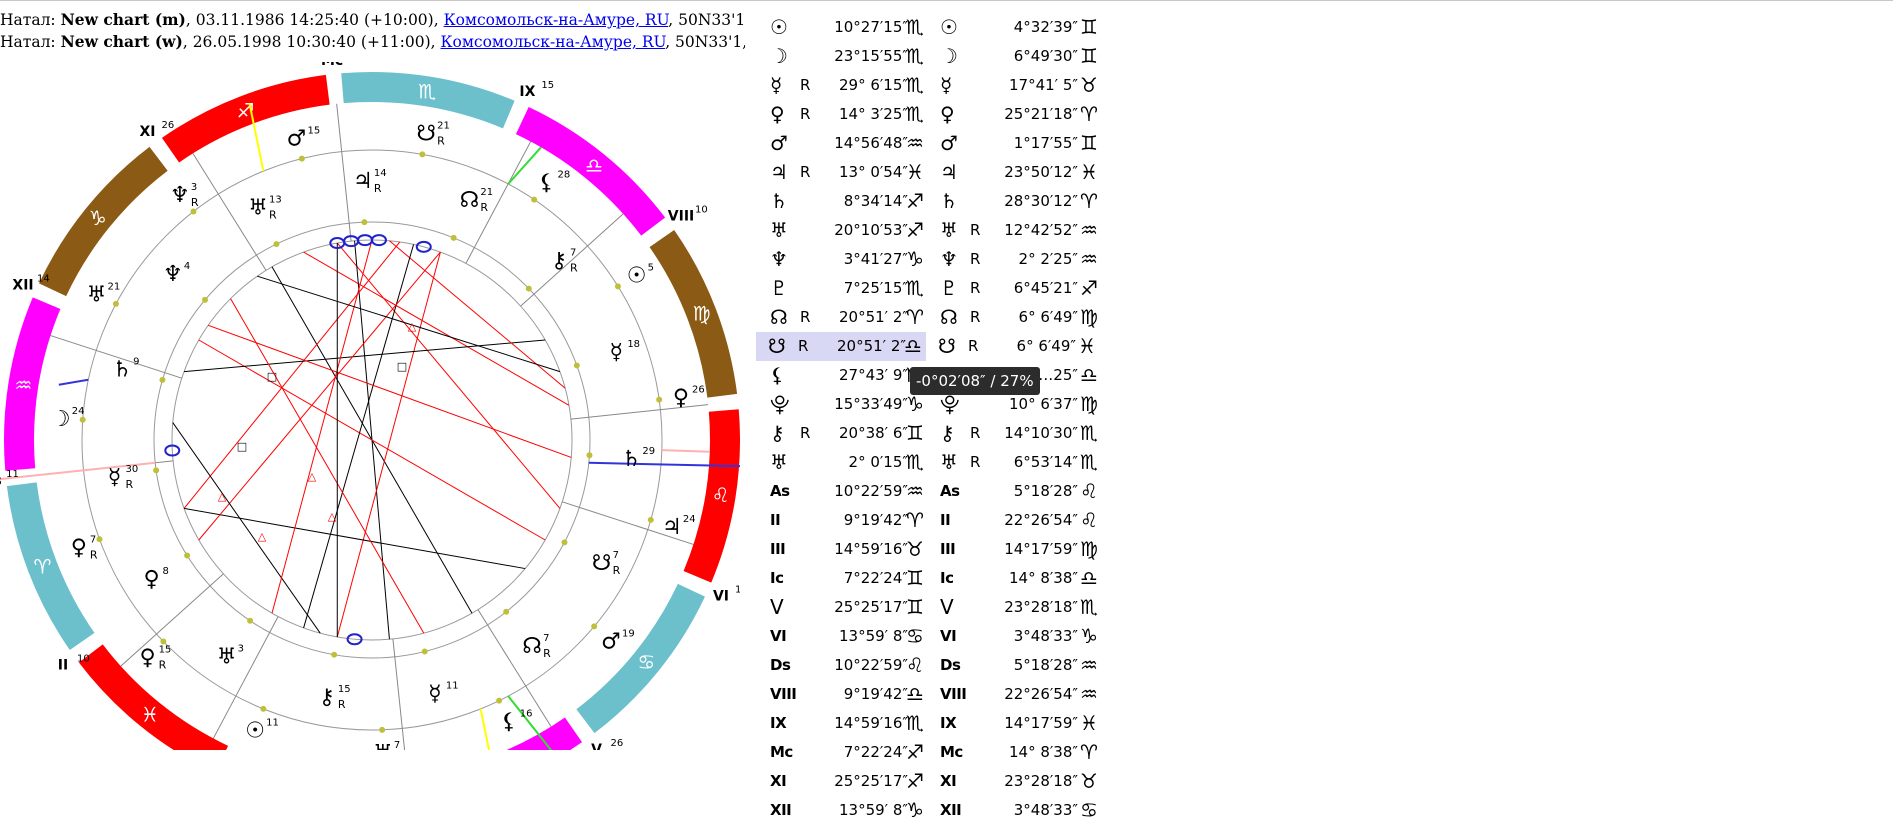 This screenshot has width=1893, height=825. What do you see at coordinates (778, 636) in the screenshot?
I see `body-glyph: VI` at bounding box center [778, 636].